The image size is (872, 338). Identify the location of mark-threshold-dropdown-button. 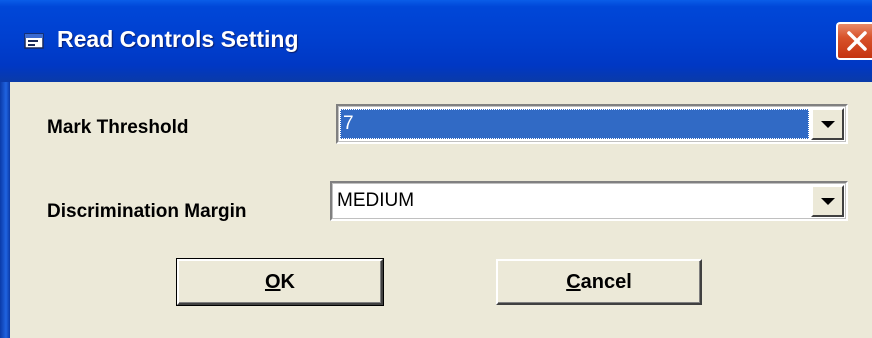
(827, 124).